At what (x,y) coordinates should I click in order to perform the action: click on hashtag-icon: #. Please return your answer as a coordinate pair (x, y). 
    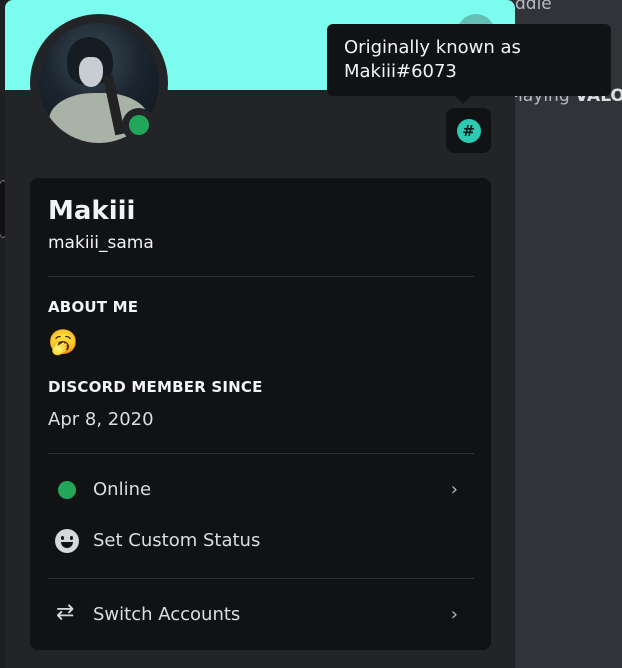
    Looking at the image, I should click on (468, 130).